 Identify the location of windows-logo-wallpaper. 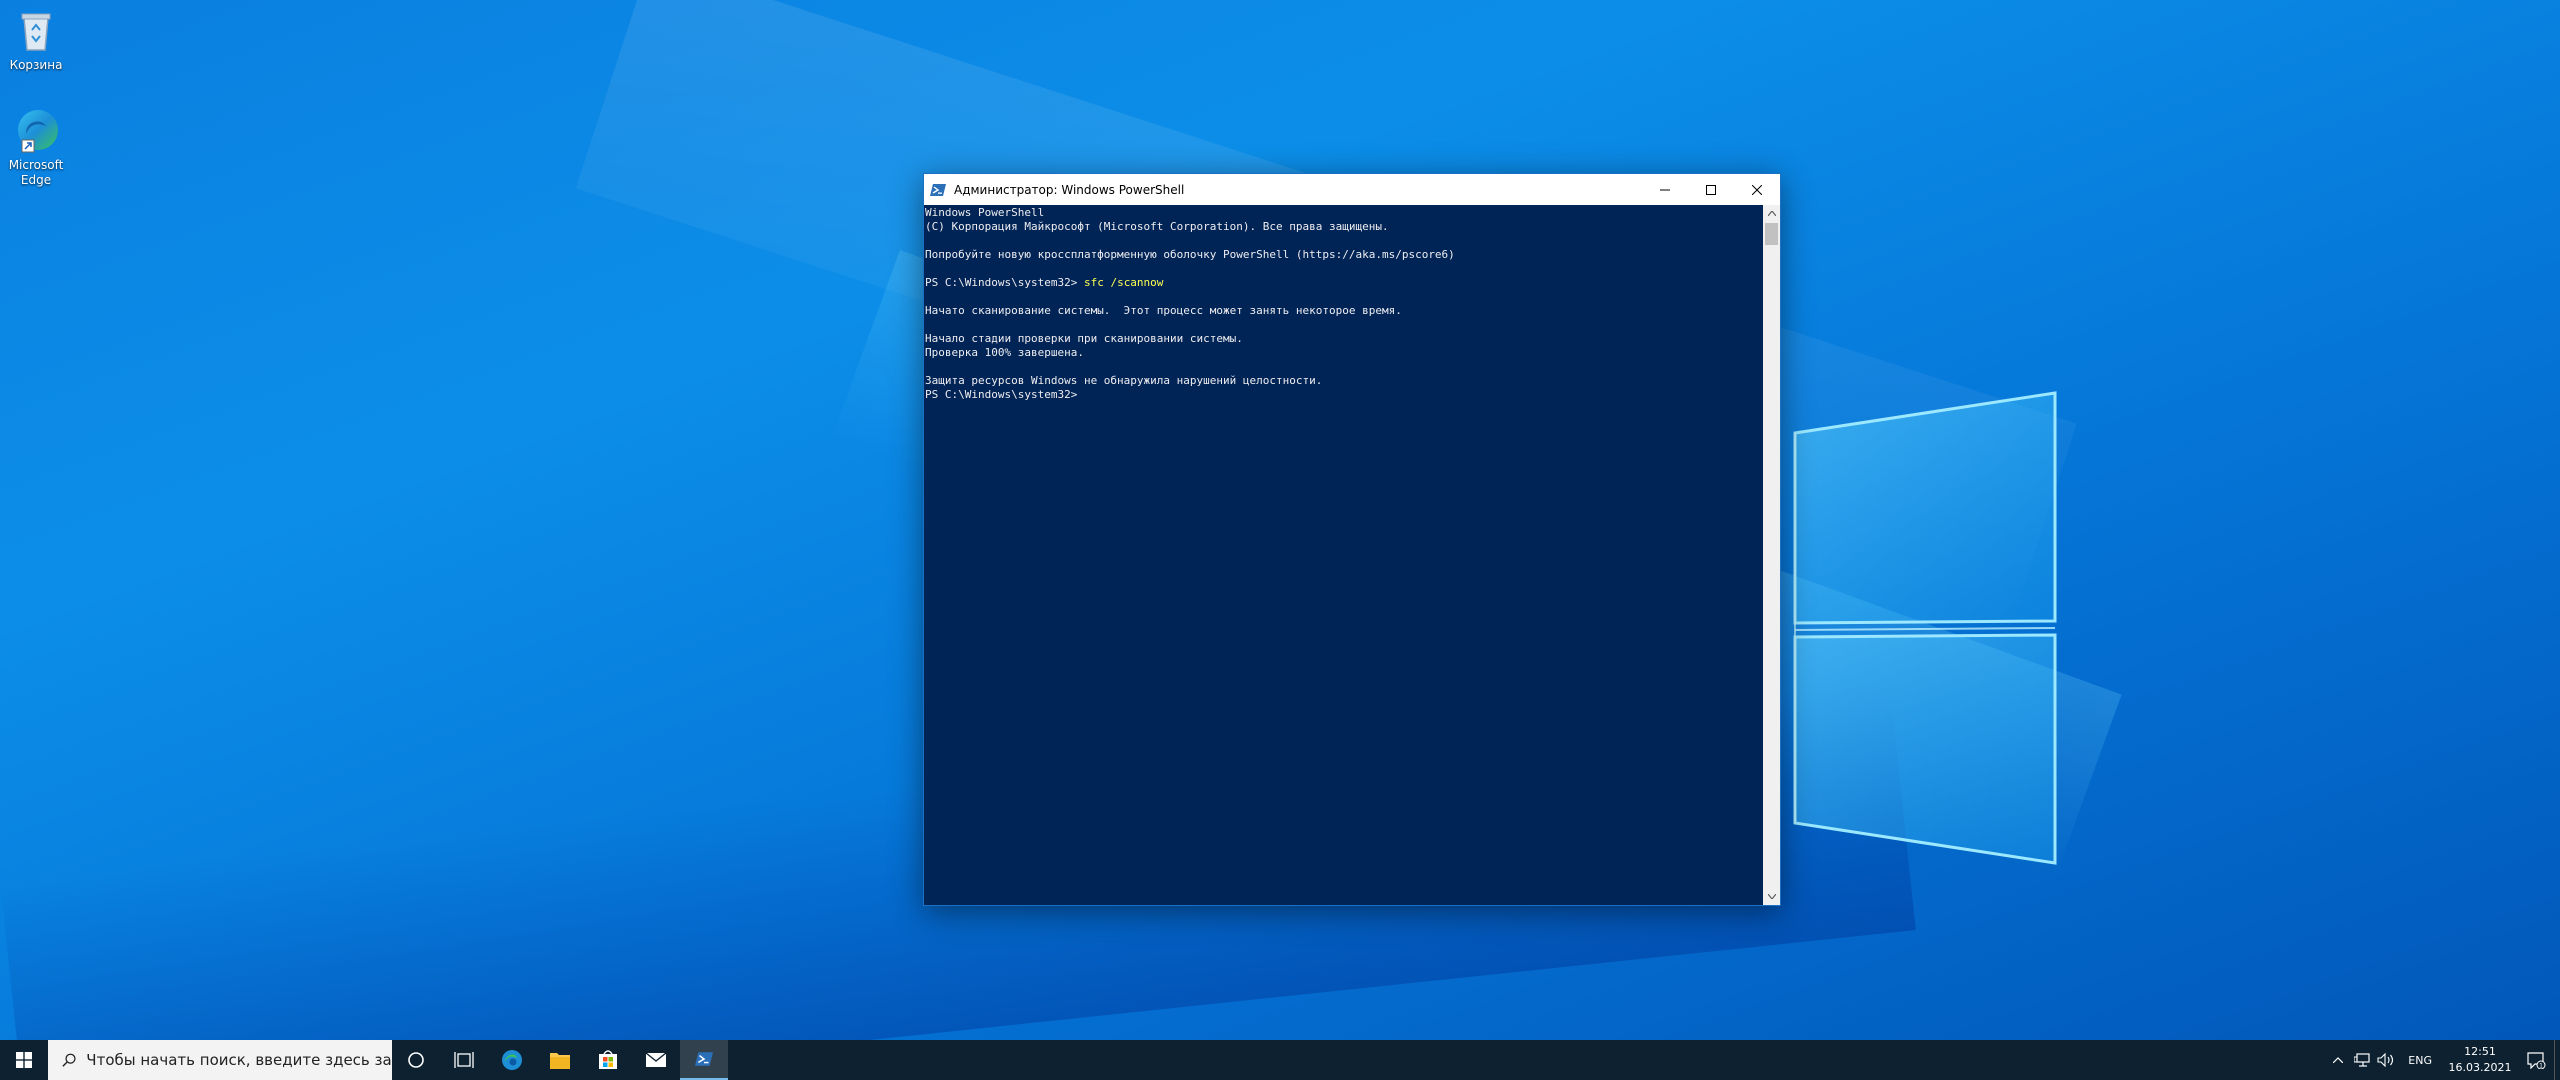
(1925, 628).